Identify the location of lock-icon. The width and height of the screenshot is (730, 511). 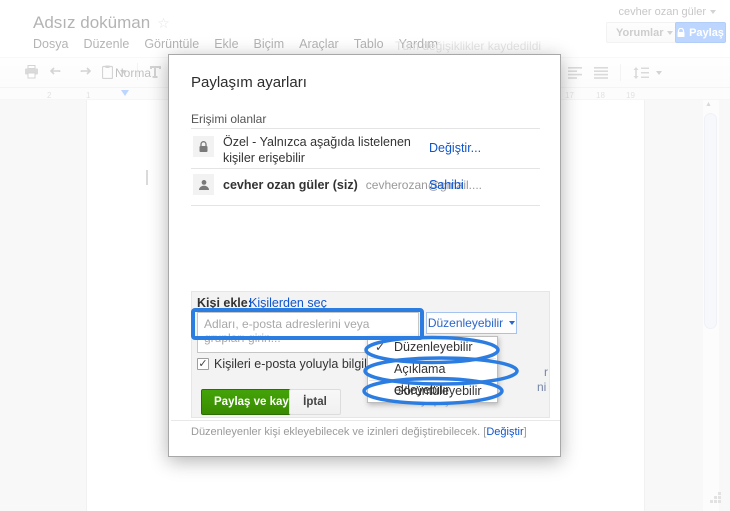
(203, 146).